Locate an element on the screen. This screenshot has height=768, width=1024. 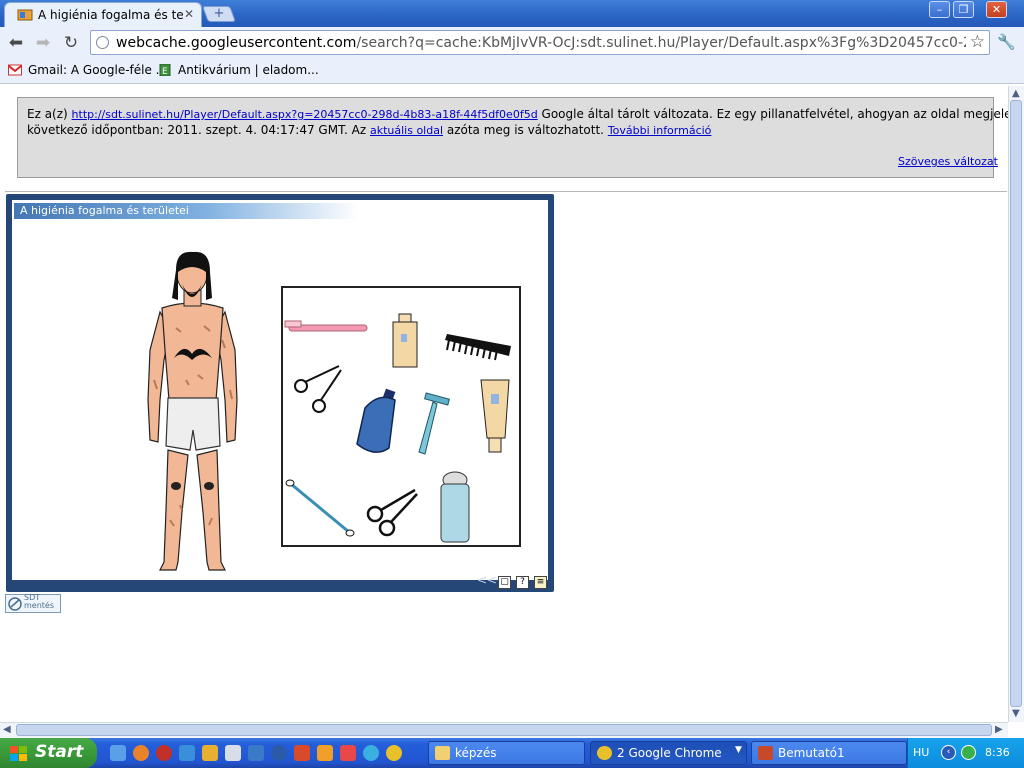
sdt-logo: SDT mentés is located at coordinates (33, 603).